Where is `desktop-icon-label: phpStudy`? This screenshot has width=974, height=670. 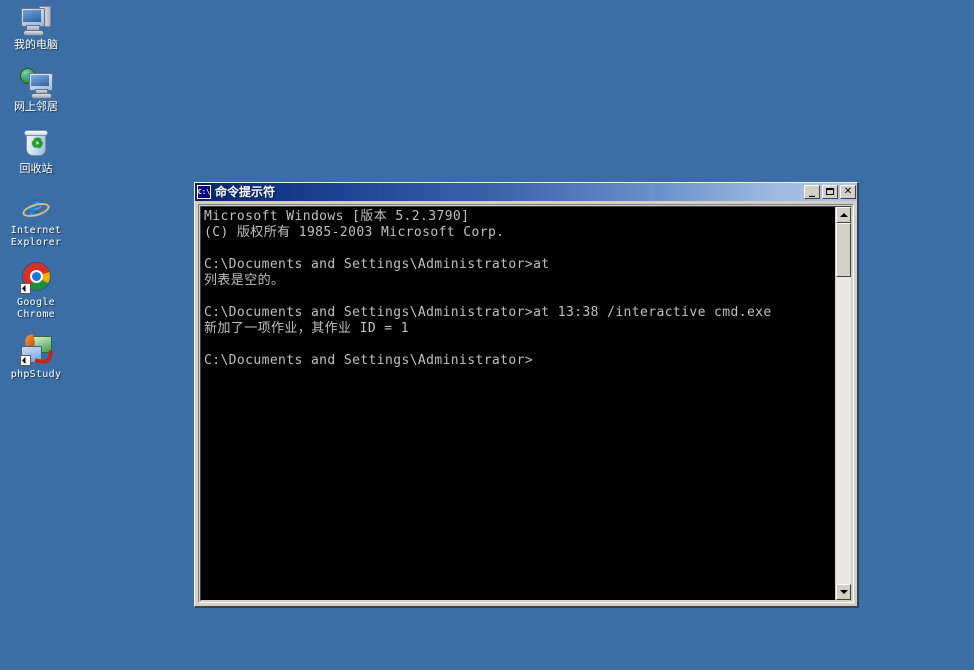
desktop-icon-label: phpStudy is located at coordinates (36, 374).